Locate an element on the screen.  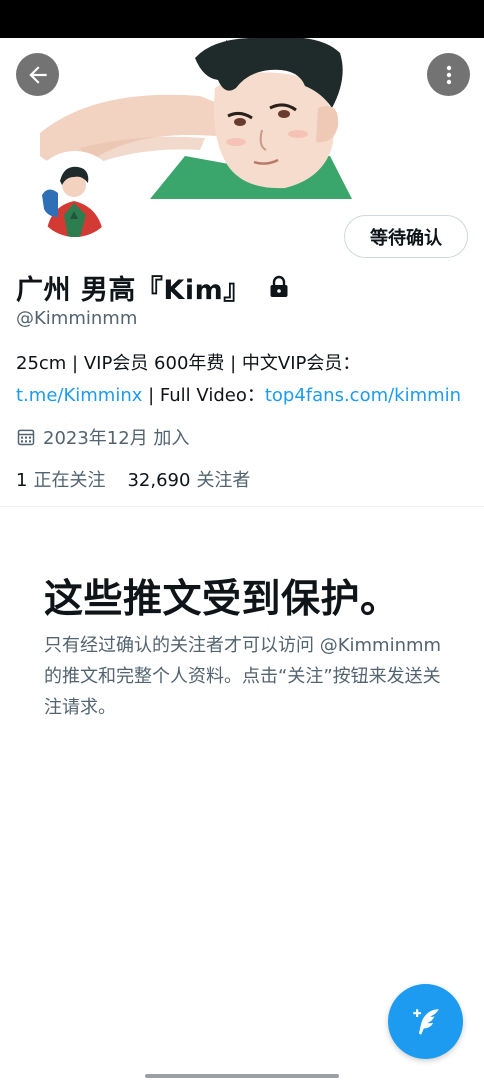
following-count: 1 is located at coordinates (22, 480).